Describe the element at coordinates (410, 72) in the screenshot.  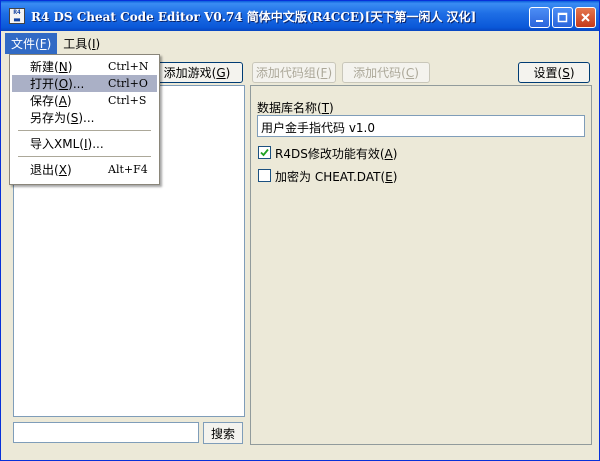
I see `add-code-mnemonic: C` at that location.